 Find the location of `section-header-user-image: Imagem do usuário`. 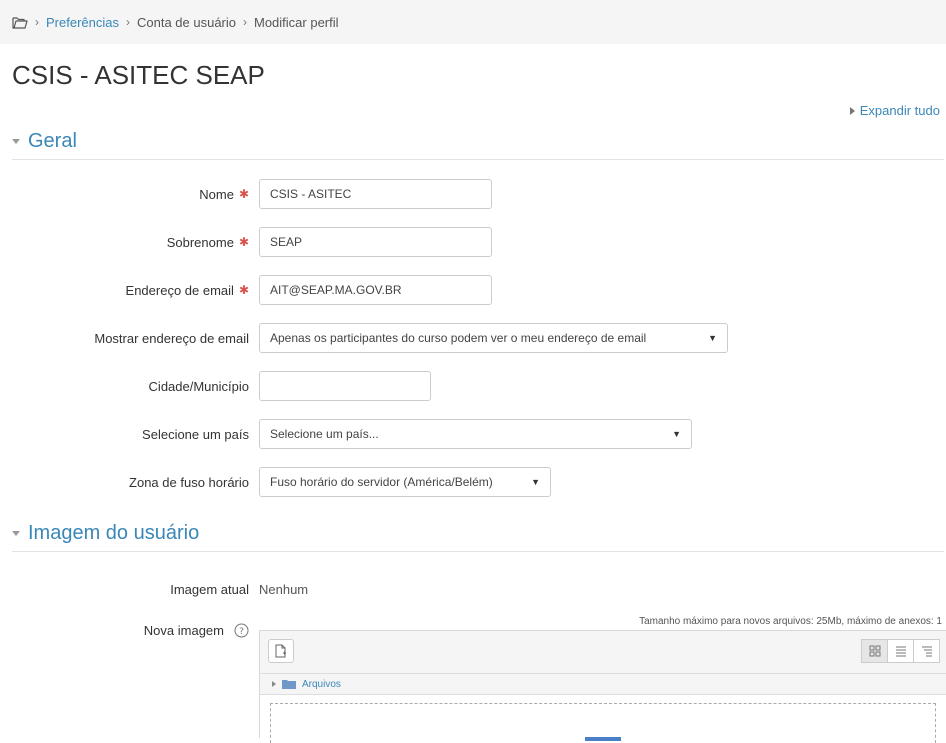

section-header-user-image: Imagem do usuário is located at coordinates (478, 537).